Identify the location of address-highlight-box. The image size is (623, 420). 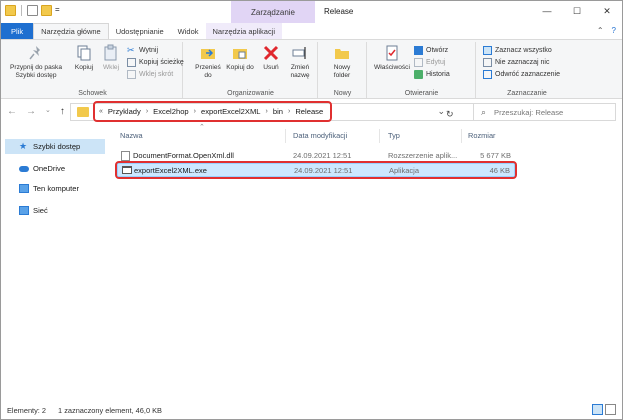
(212, 111).